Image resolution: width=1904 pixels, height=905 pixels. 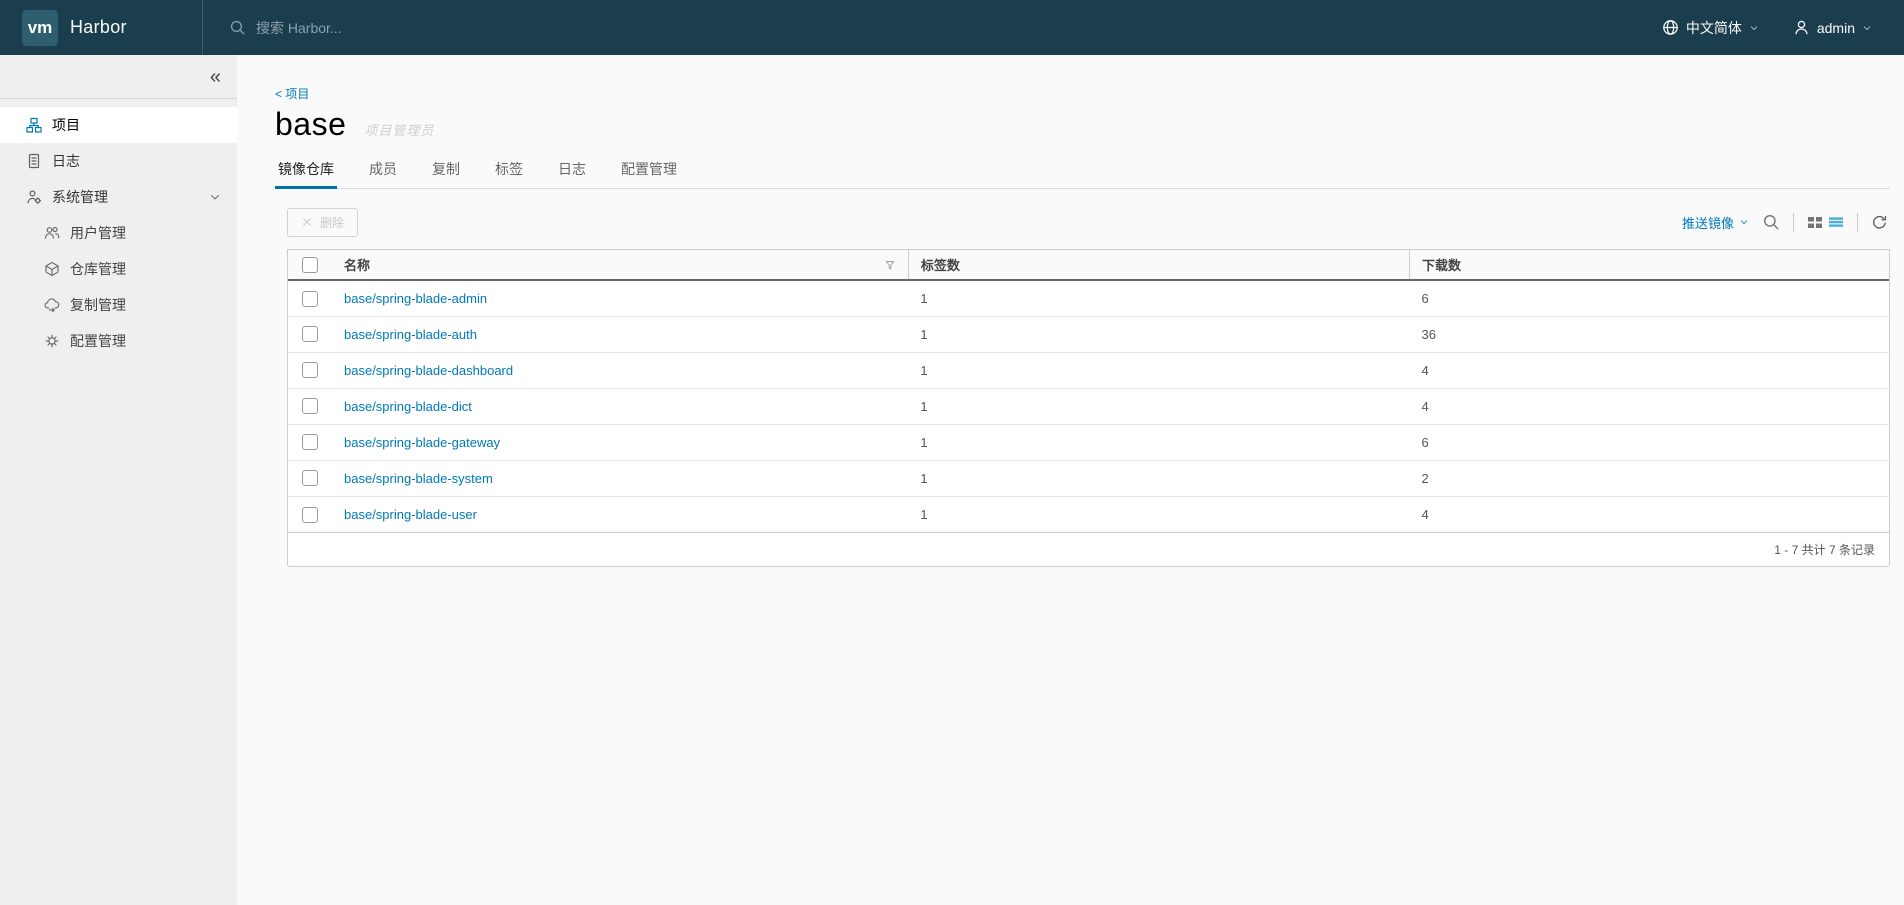 What do you see at coordinates (98, 27) in the screenshot?
I see `app-title: Harbor` at bounding box center [98, 27].